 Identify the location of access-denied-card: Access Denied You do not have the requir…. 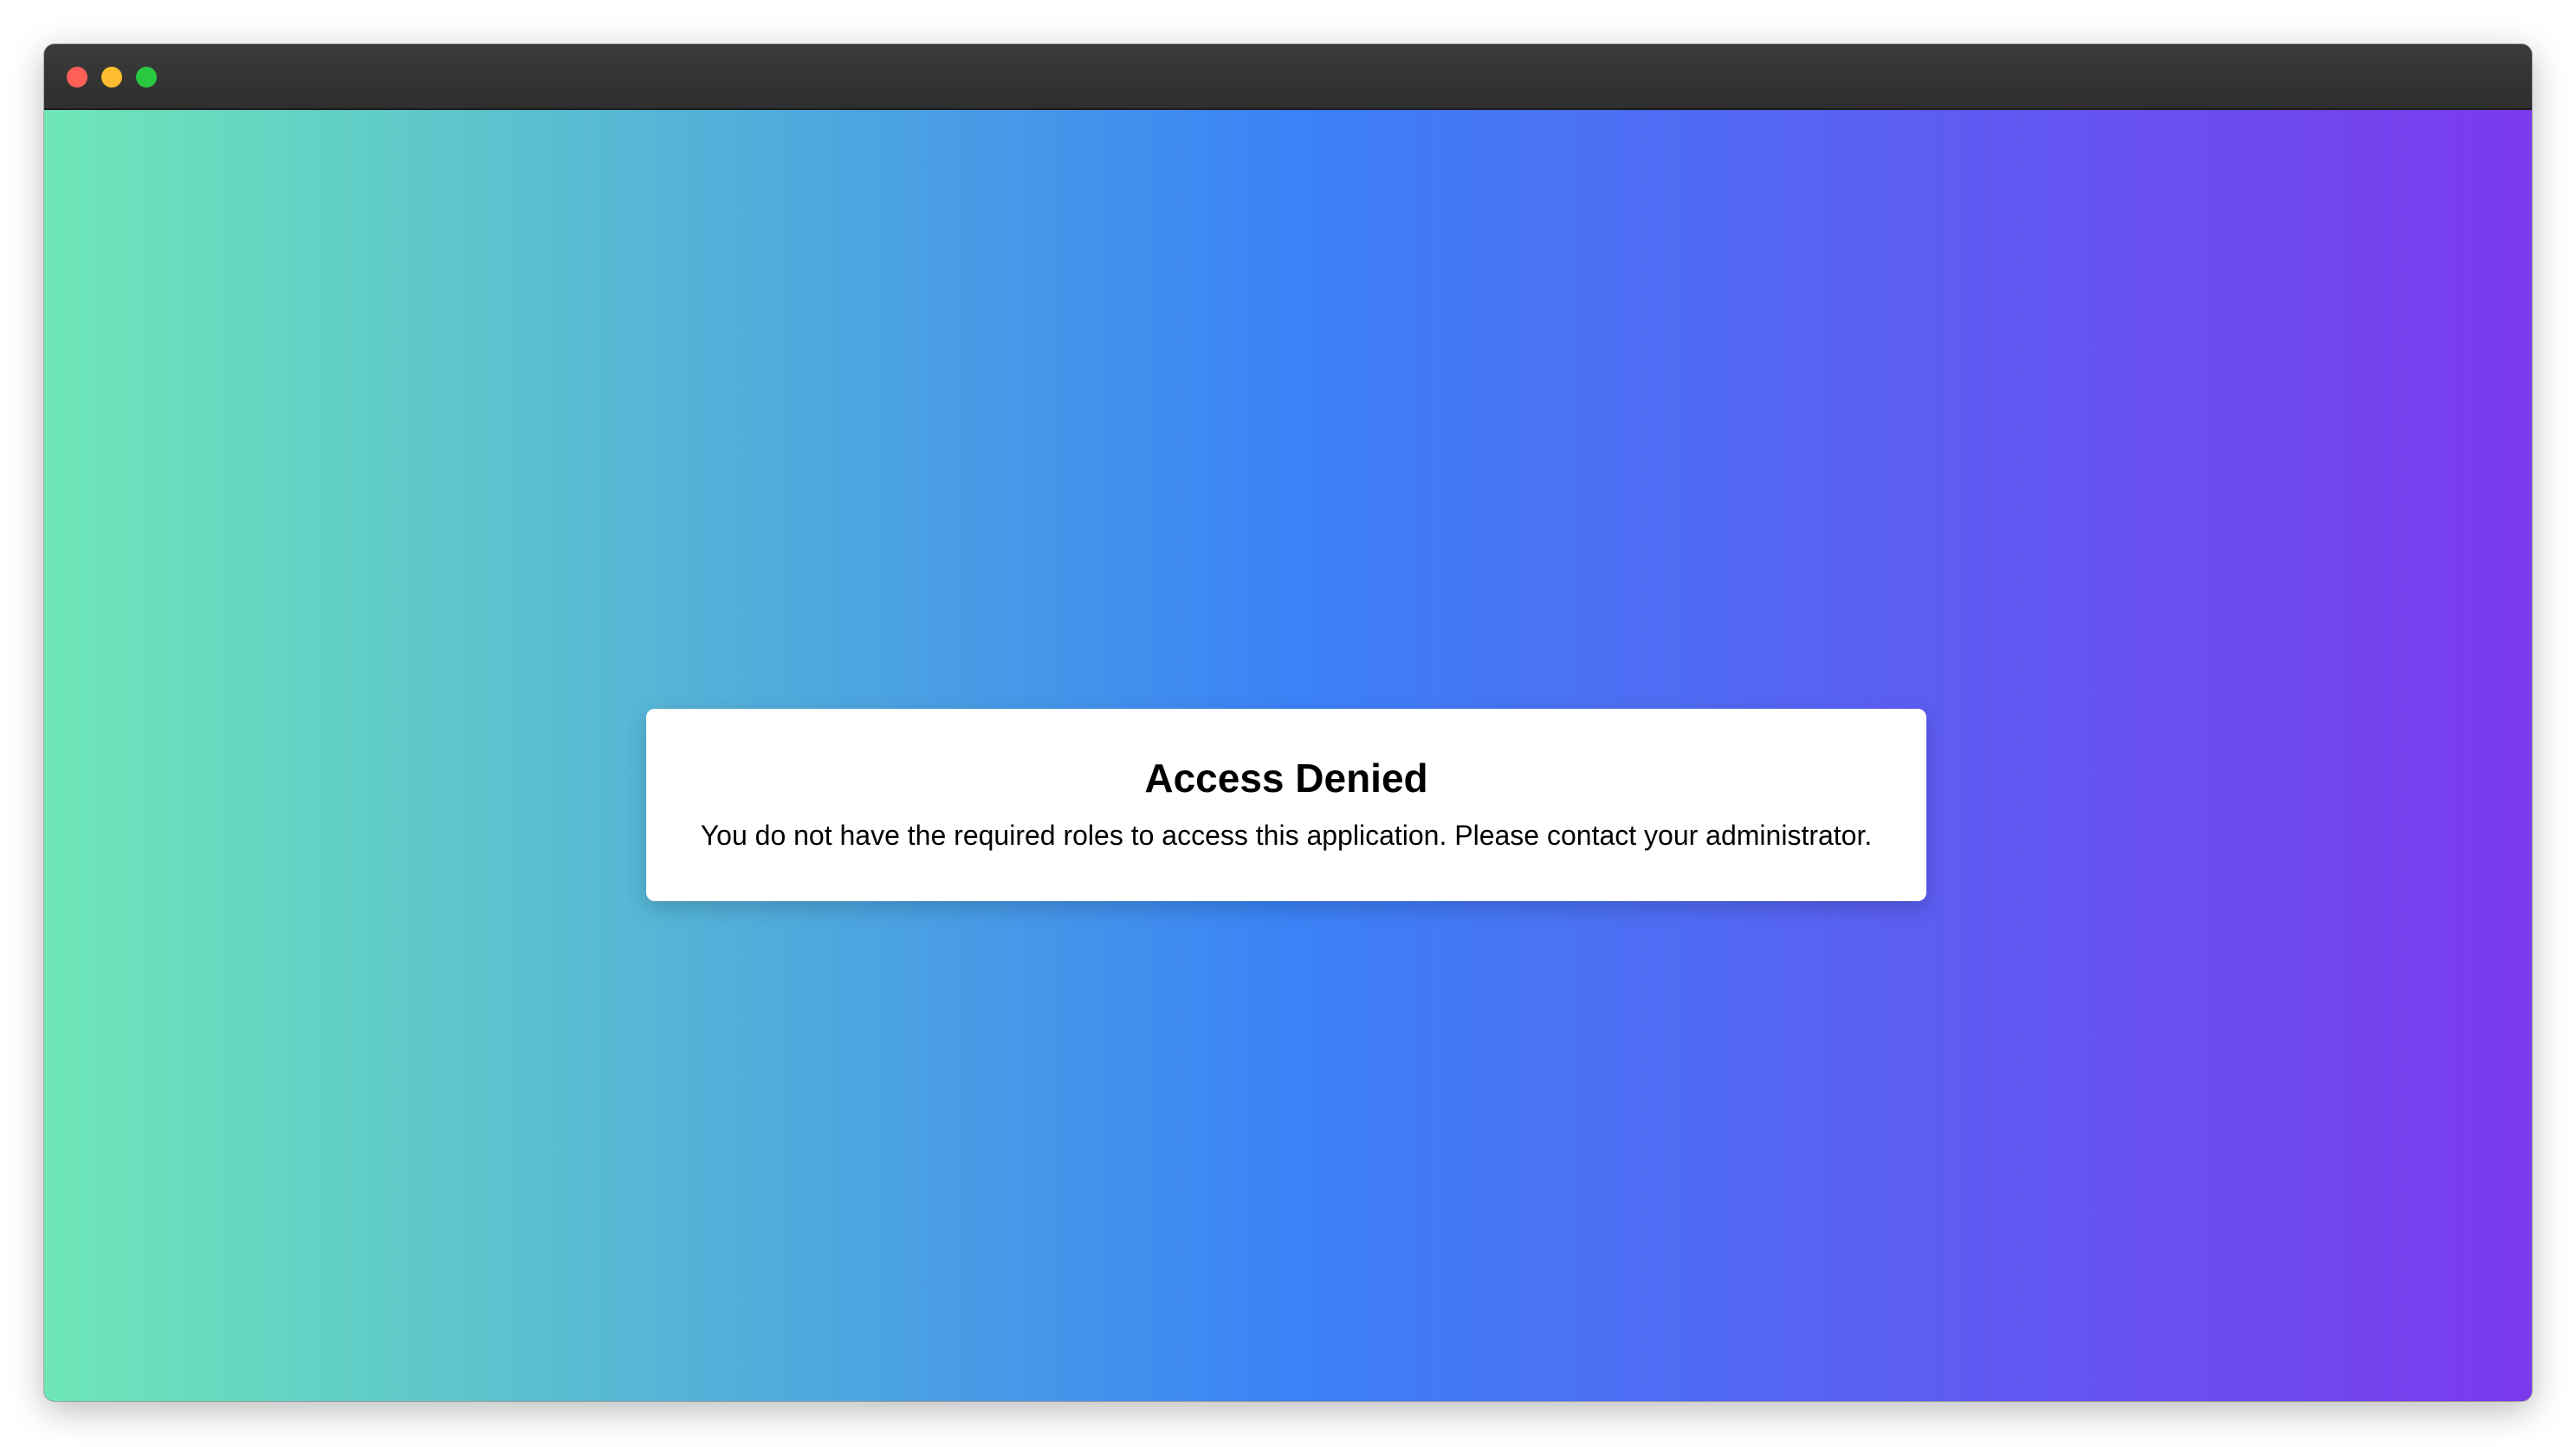
(1286, 805).